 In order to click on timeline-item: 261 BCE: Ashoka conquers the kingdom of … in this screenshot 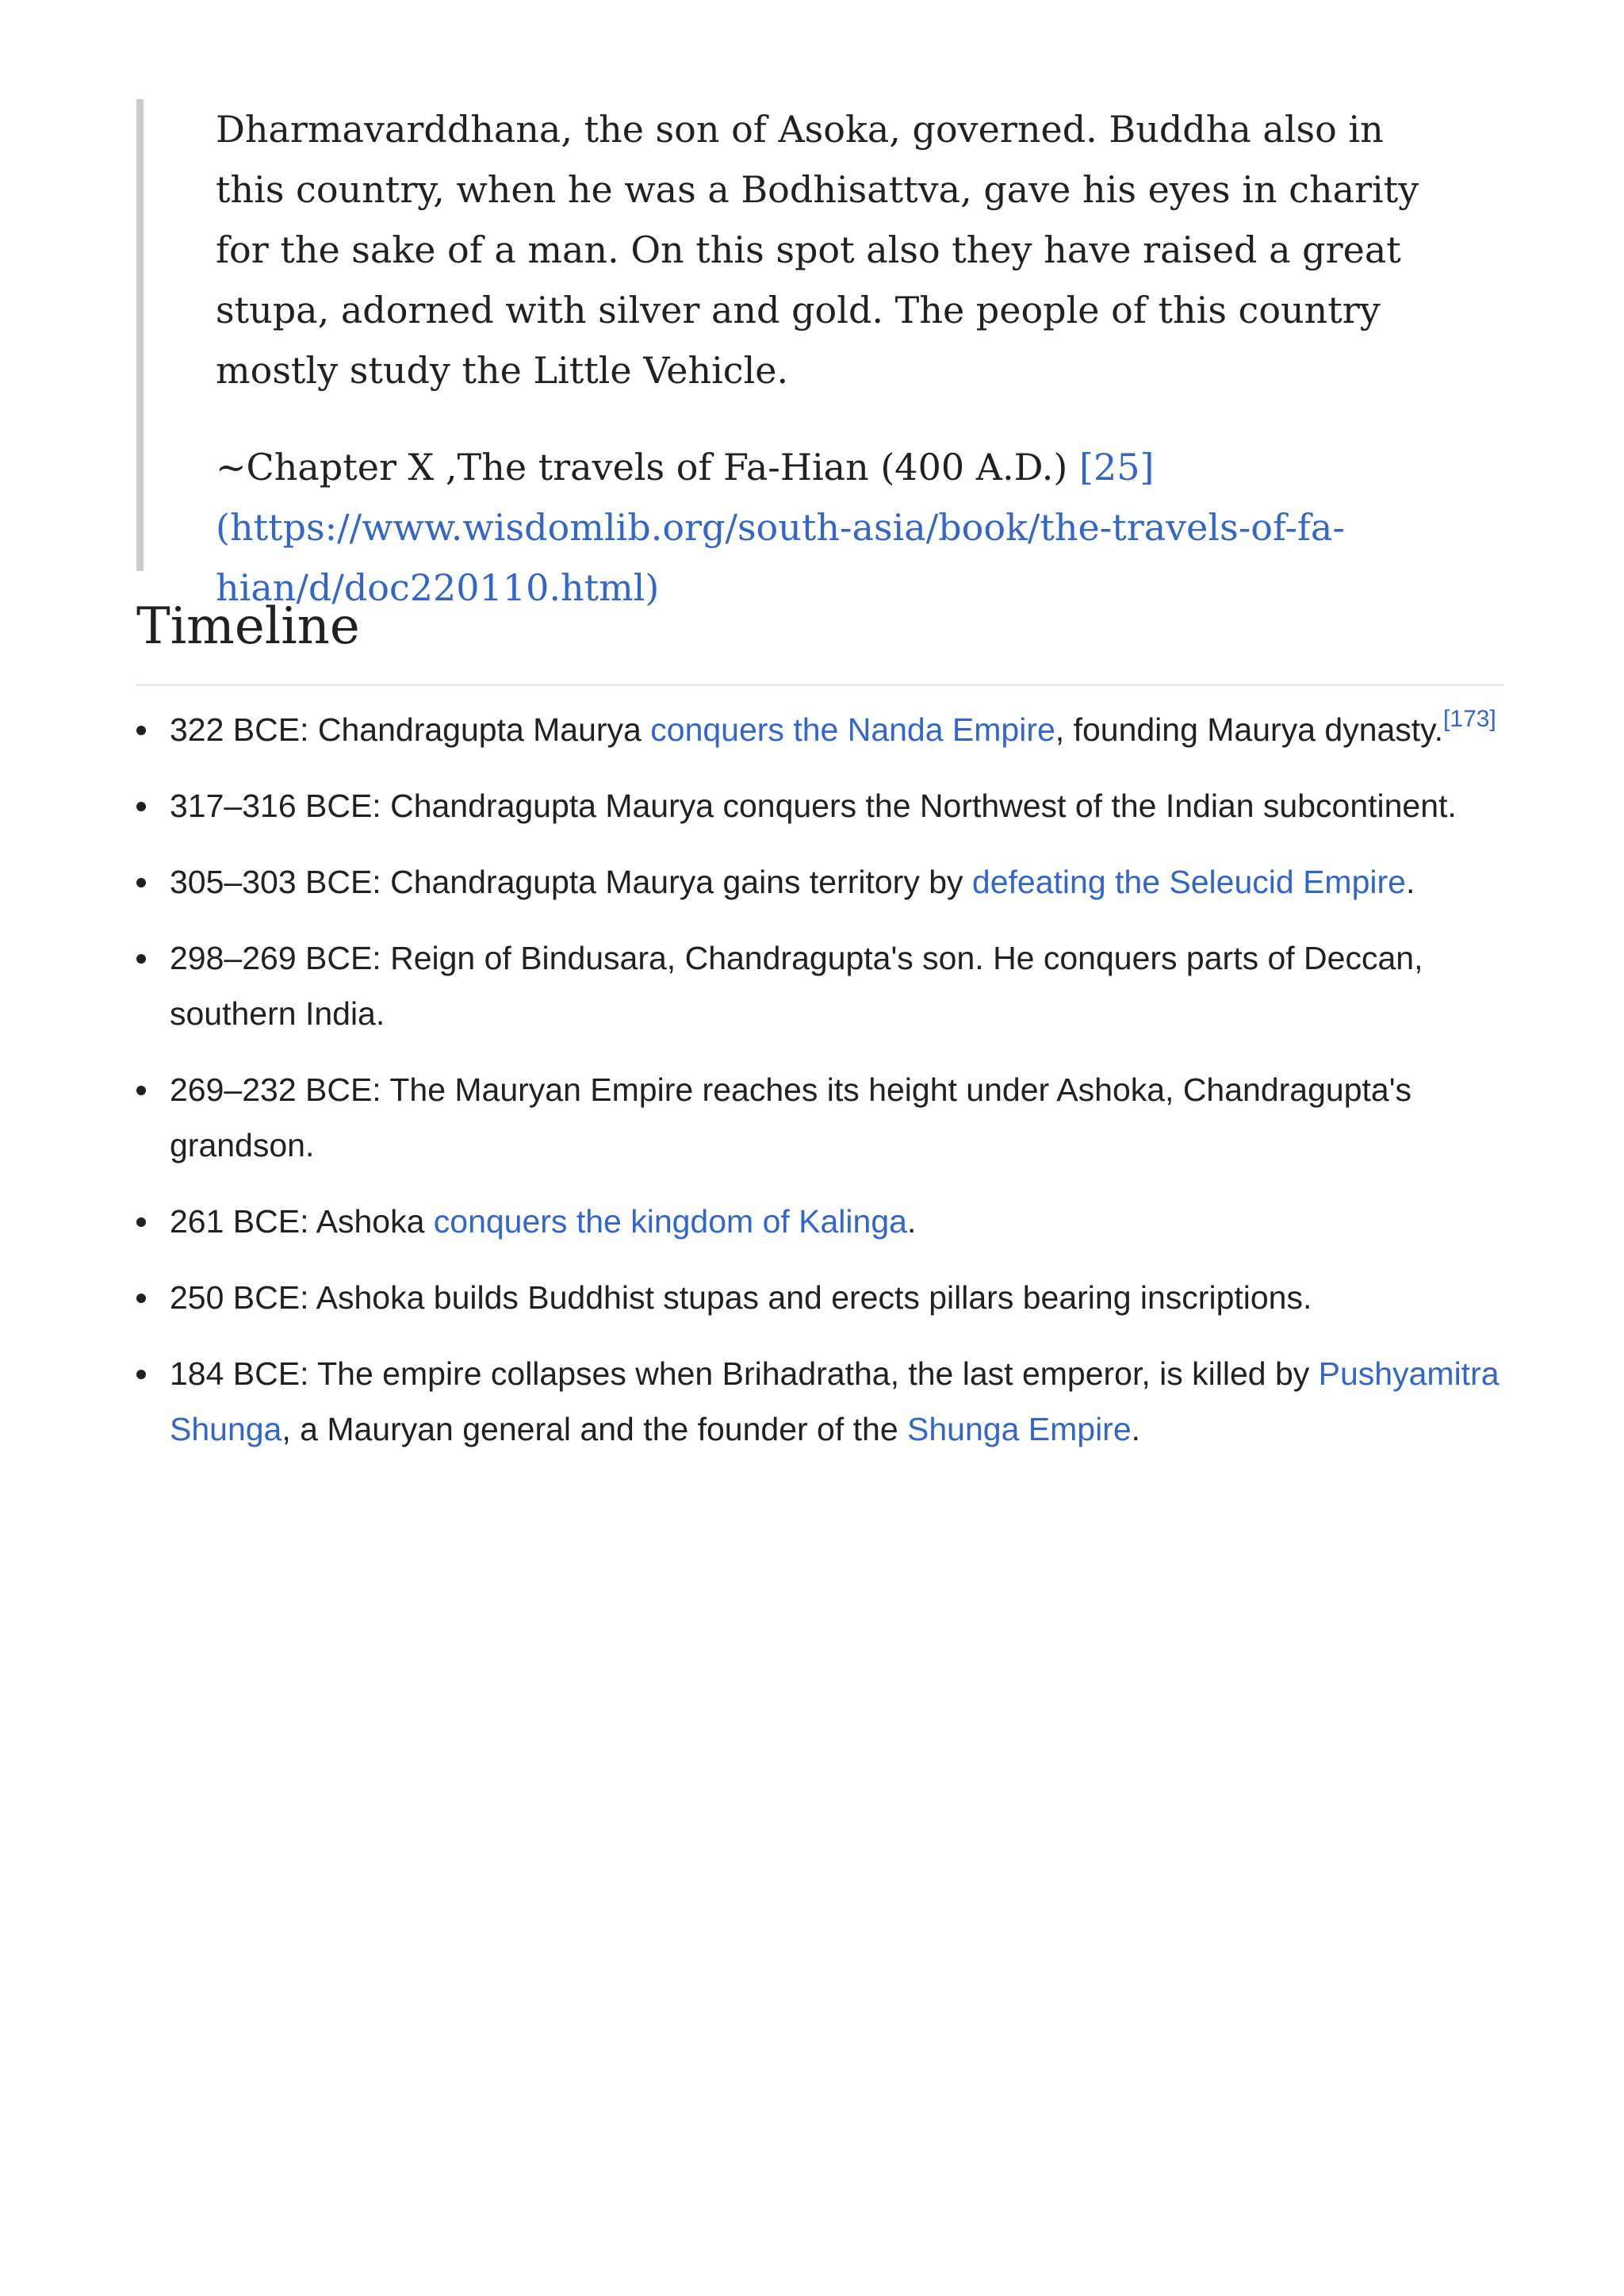, I will do `click(819, 1221)`.